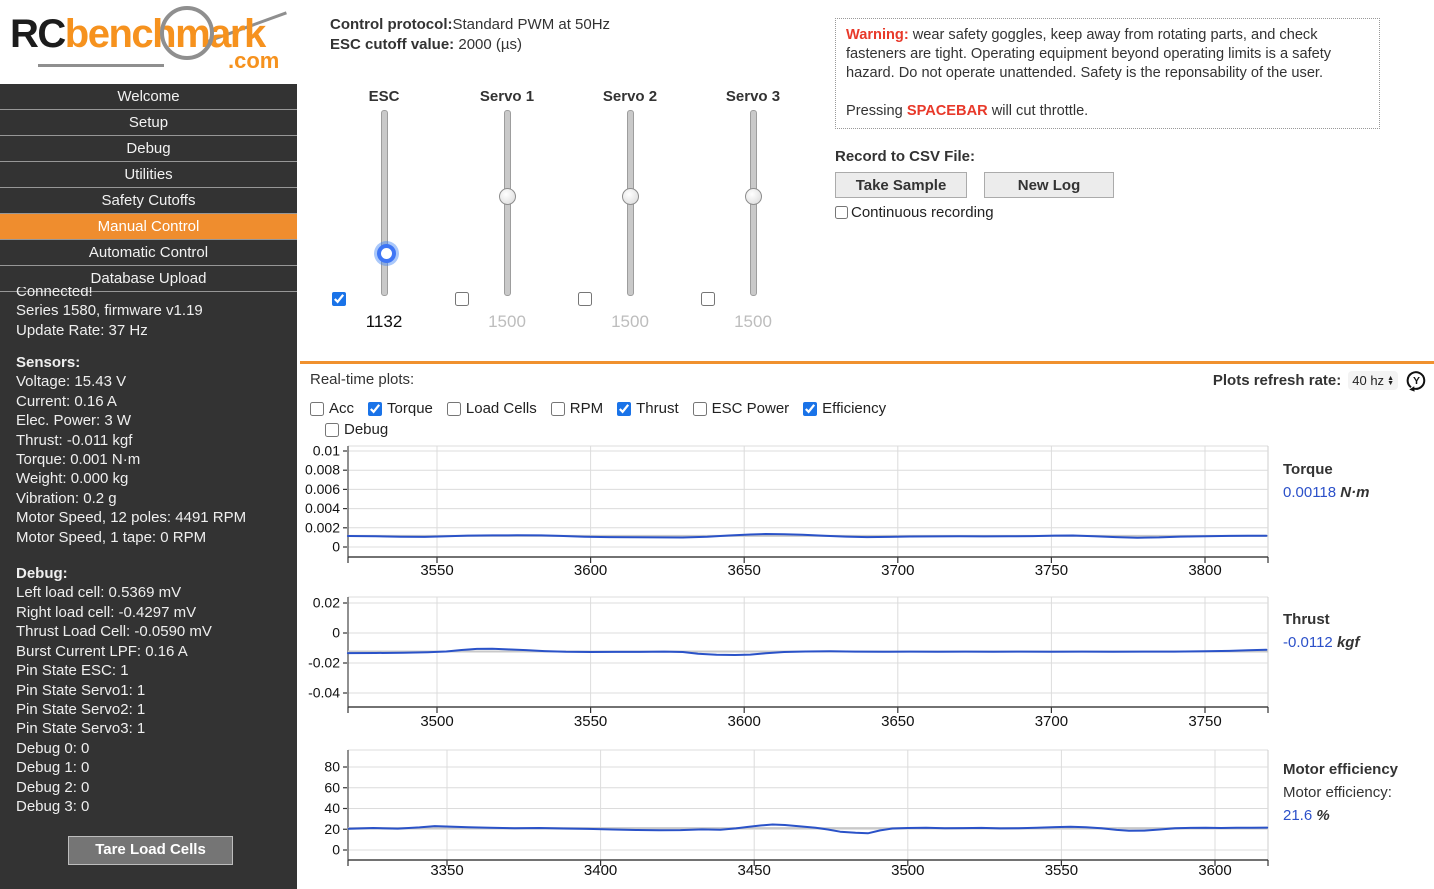 The image size is (1434, 889). What do you see at coordinates (254, 60) in the screenshot?
I see `logo-com: .com` at bounding box center [254, 60].